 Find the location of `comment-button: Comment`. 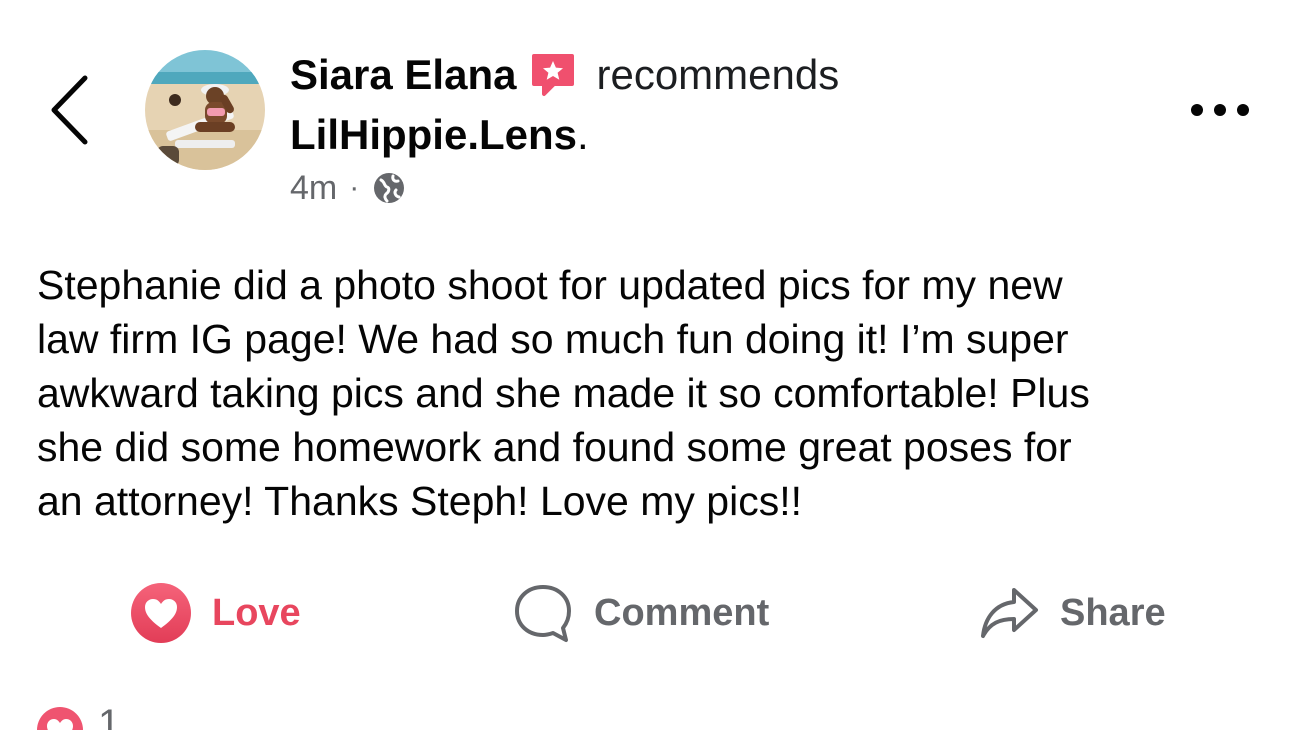

comment-button: Comment is located at coordinates (640, 613).